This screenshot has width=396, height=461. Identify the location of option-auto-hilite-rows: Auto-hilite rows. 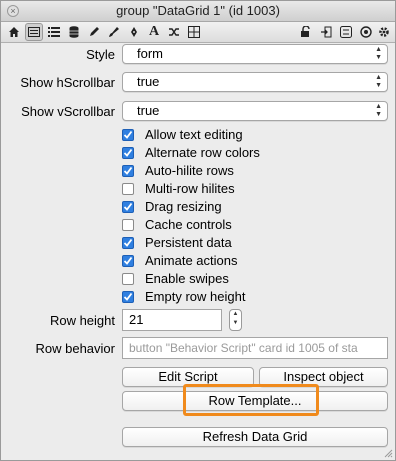
(178, 170).